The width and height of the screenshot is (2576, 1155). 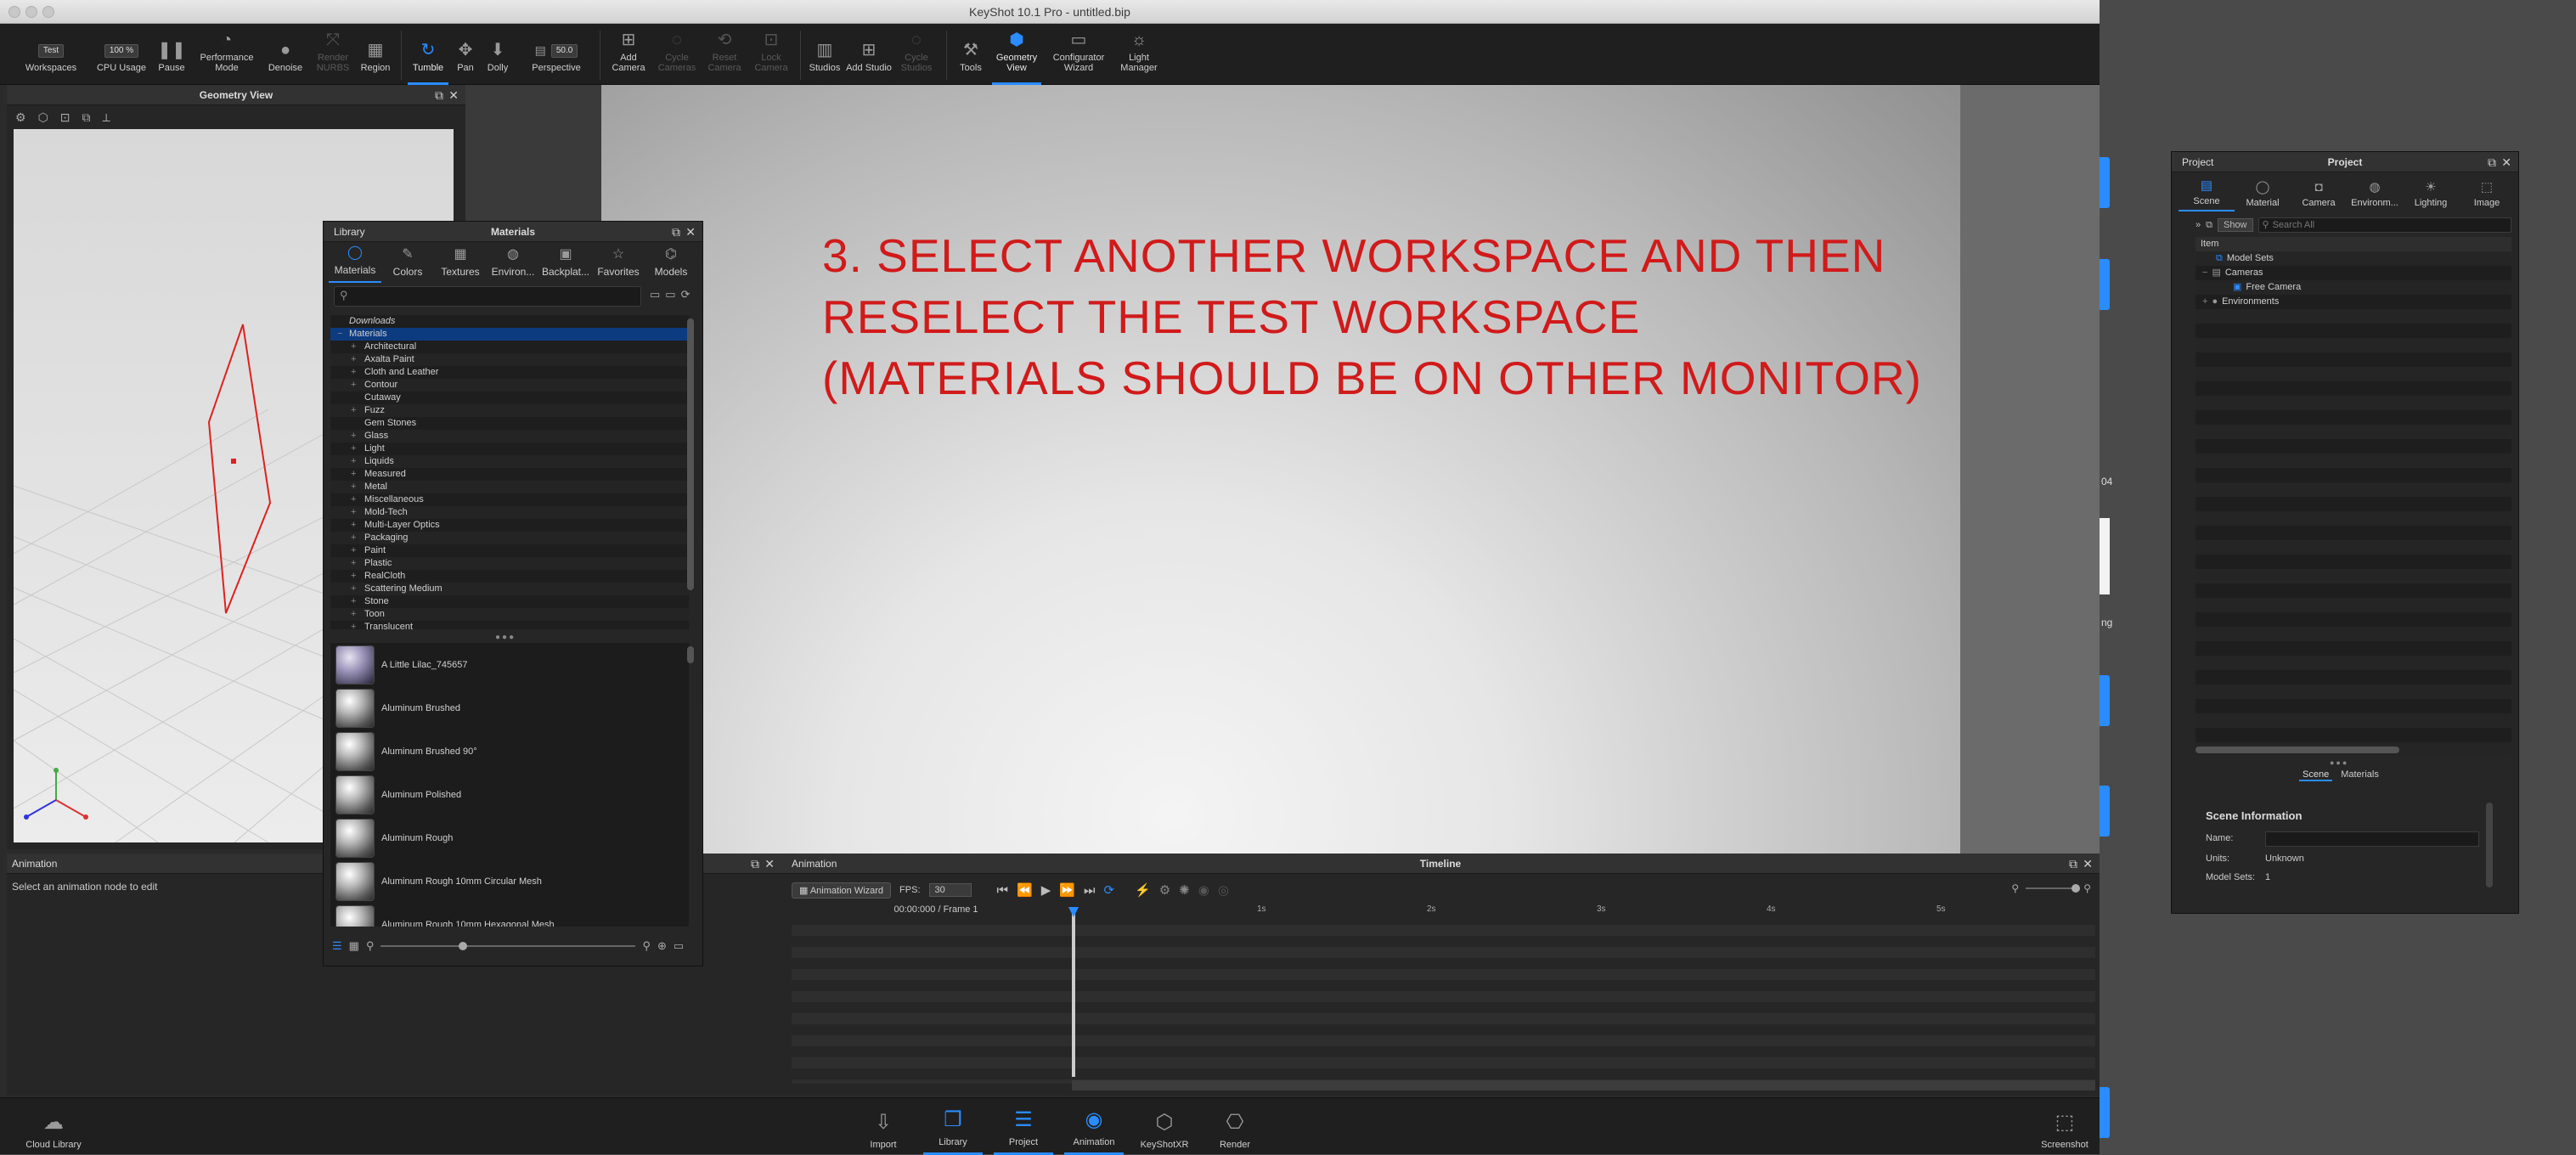 I want to click on tree-item: + Measured, so click(x=509, y=474).